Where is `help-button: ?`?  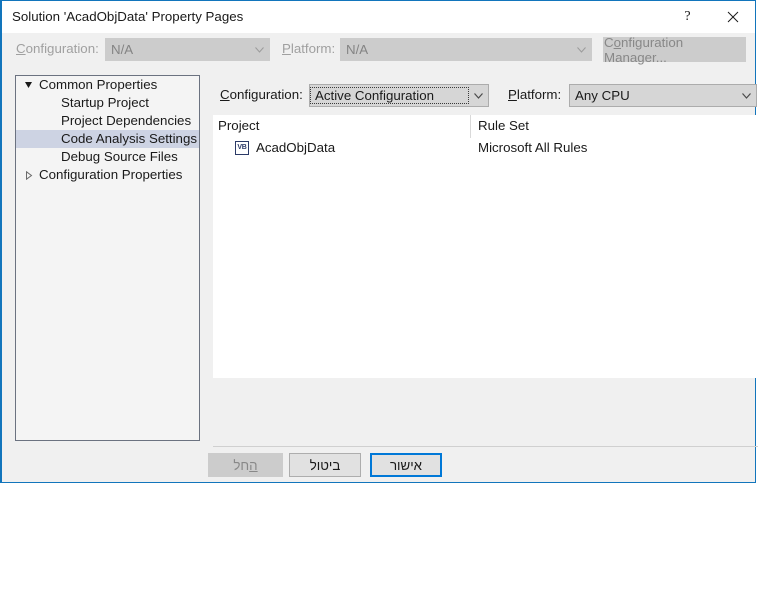
help-button: ? is located at coordinates (687, 17).